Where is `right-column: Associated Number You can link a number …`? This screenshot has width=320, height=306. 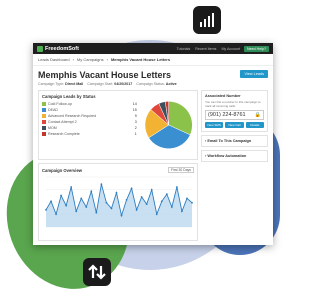 right-column: Associated Number You can link a number … is located at coordinates (234, 167).